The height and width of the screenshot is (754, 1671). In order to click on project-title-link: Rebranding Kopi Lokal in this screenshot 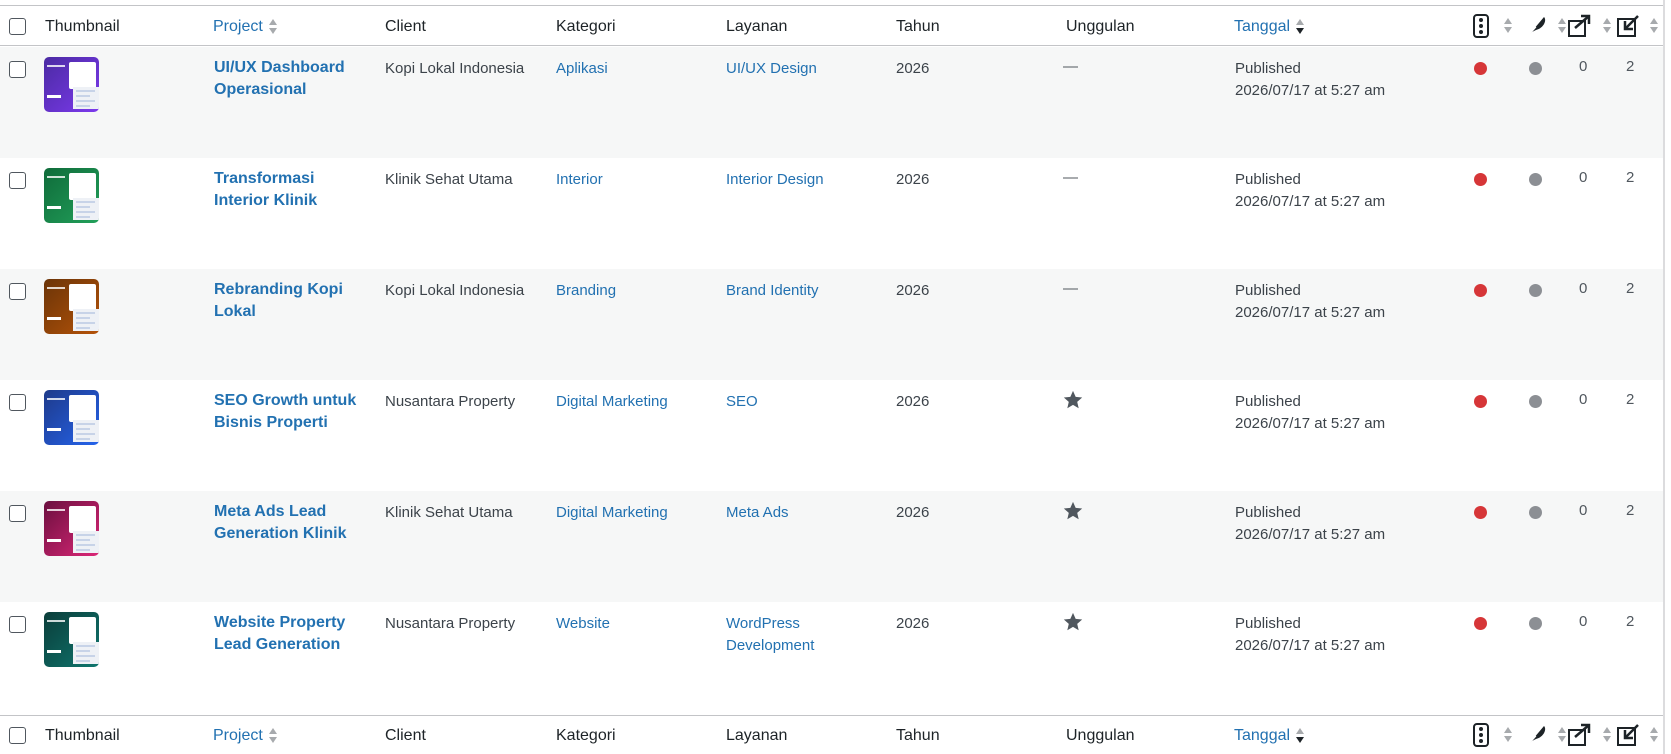, I will do `click(289, 301)`.